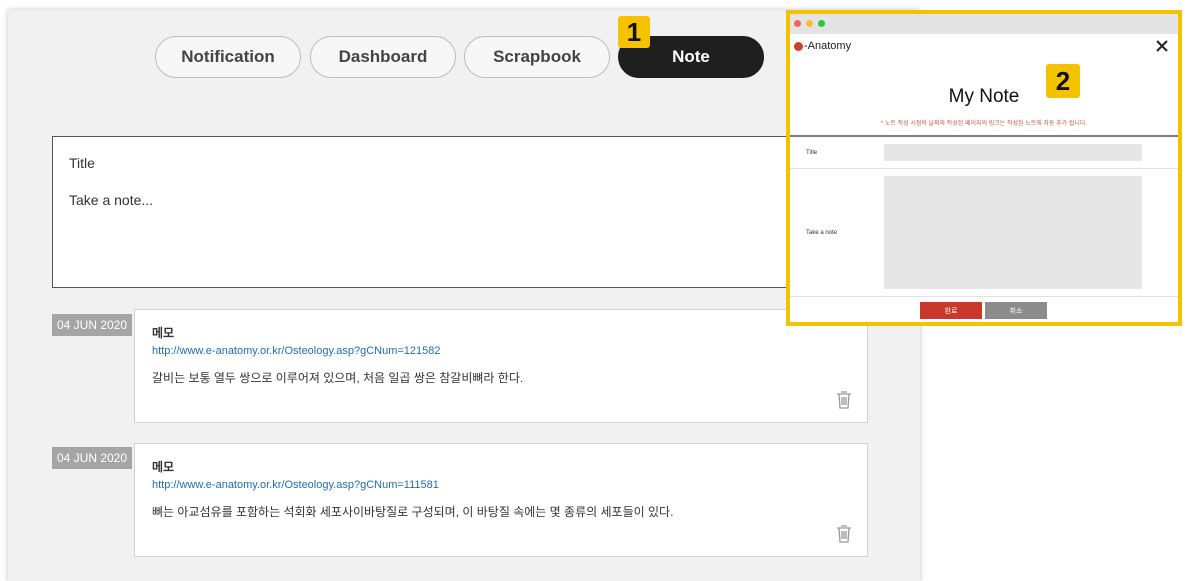 Image resolution: width=1186 pixels, height=581 pixels. What do you see at coordinates (951, 310) in the screenshot?
I see `confirm-button: 완료` at bounding box center [951, 310].